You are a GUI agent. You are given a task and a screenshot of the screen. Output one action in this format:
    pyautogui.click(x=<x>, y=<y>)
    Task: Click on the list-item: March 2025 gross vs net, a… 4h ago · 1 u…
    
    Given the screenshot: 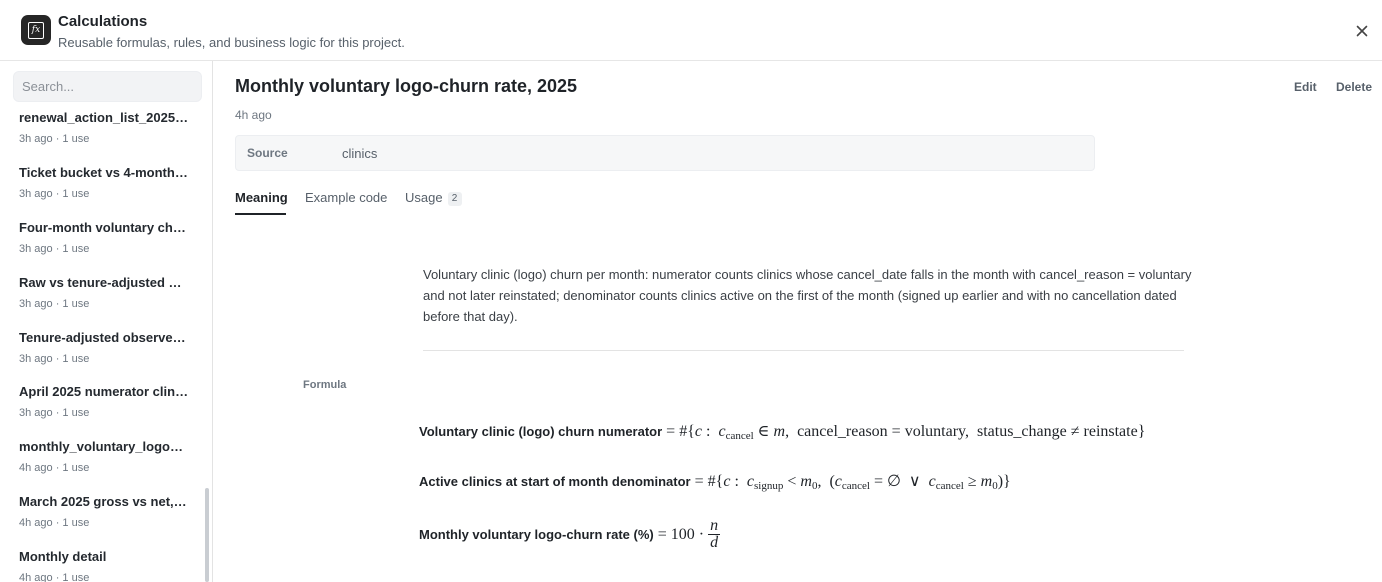 What is the action you would take?
    pyautogui.click(x=102, y=518)
    